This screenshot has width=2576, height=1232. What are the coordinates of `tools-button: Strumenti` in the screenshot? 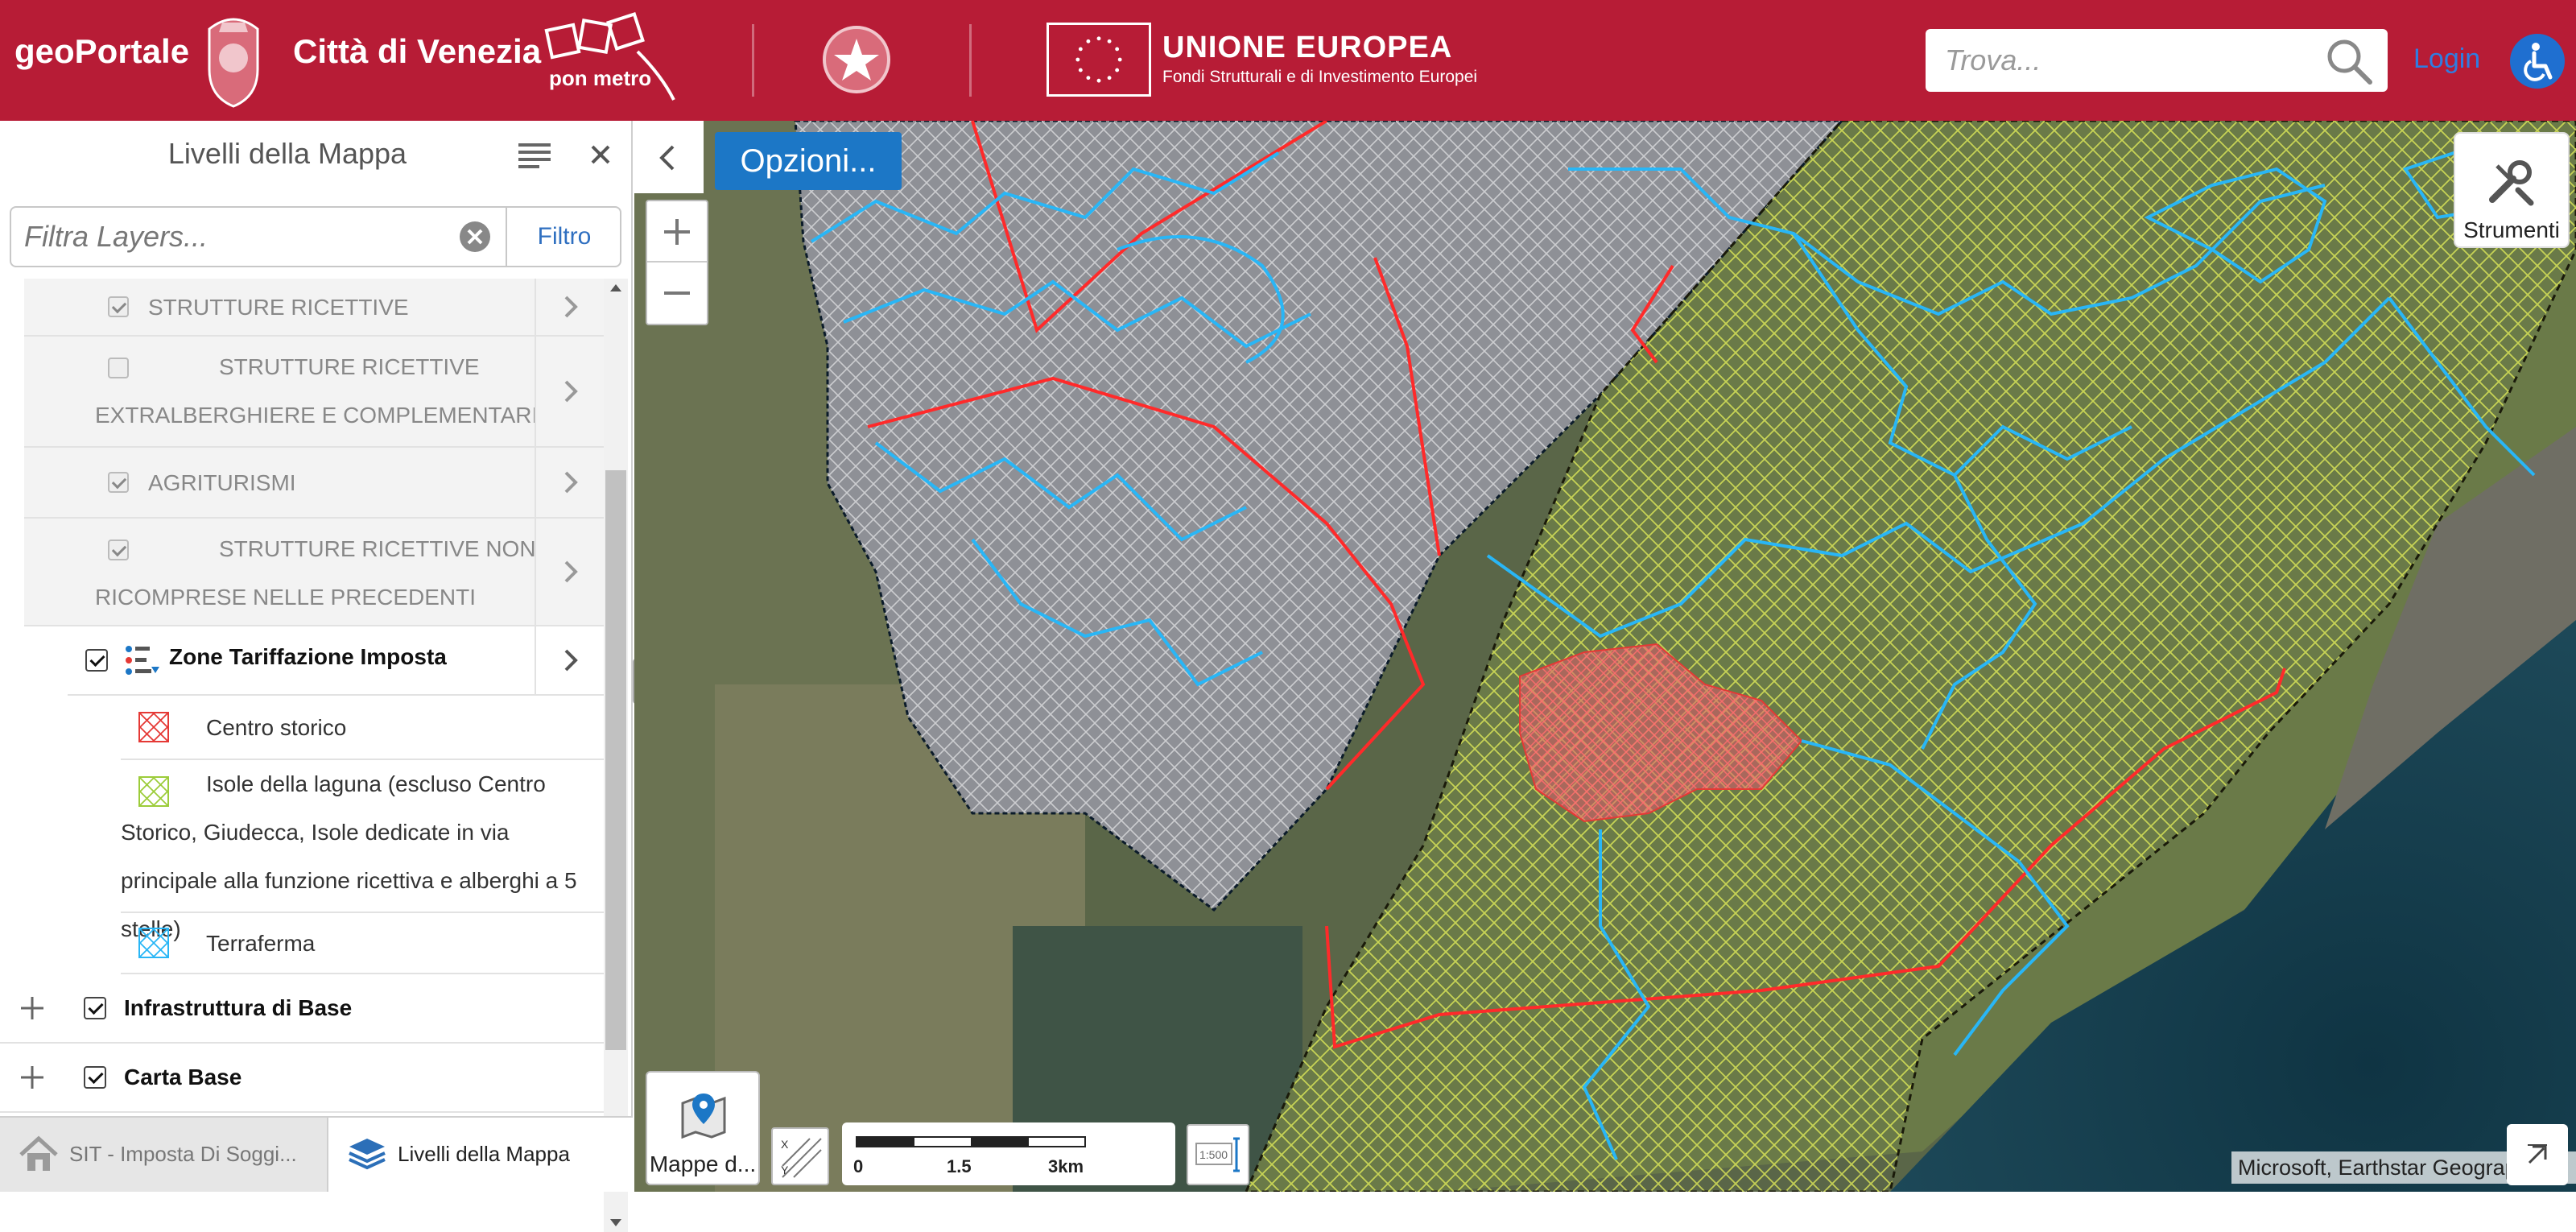 It's located at (2512, 190).